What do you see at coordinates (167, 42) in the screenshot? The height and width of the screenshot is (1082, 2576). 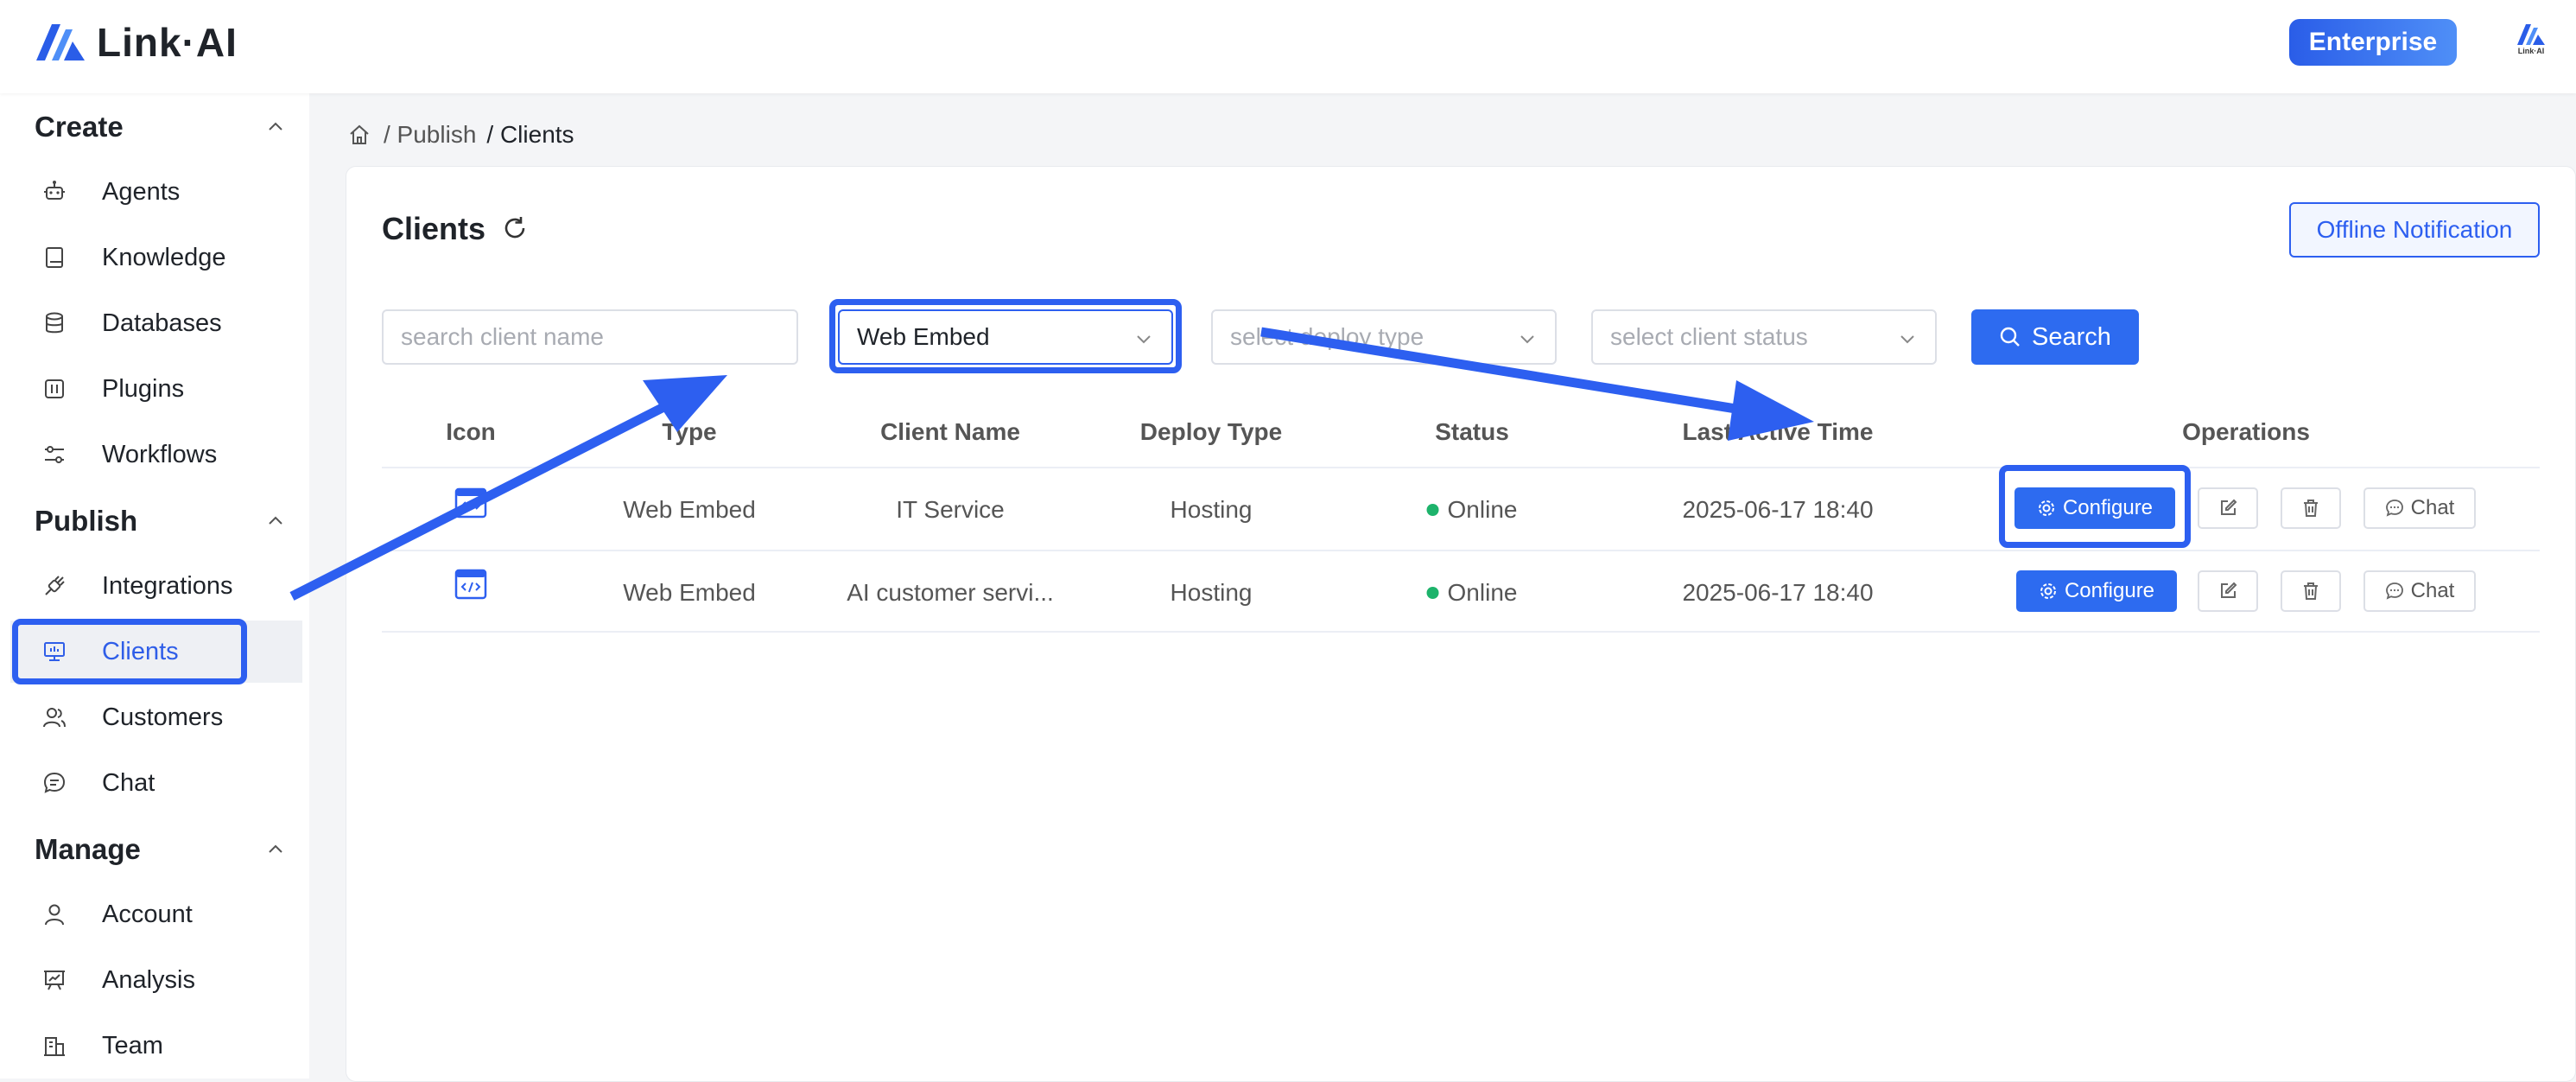 I see `logo-text: Link·AI` at bounding box center [167, 42].